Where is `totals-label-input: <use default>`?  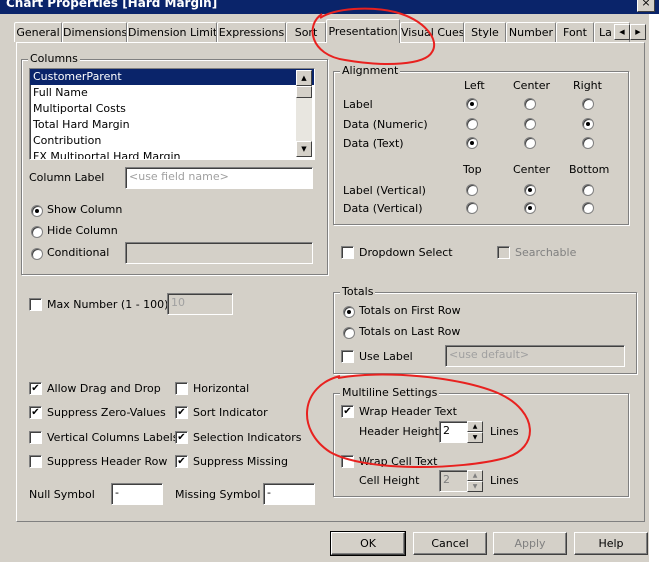 totals-label-input: <use default> is located at coordinates (535, 356).